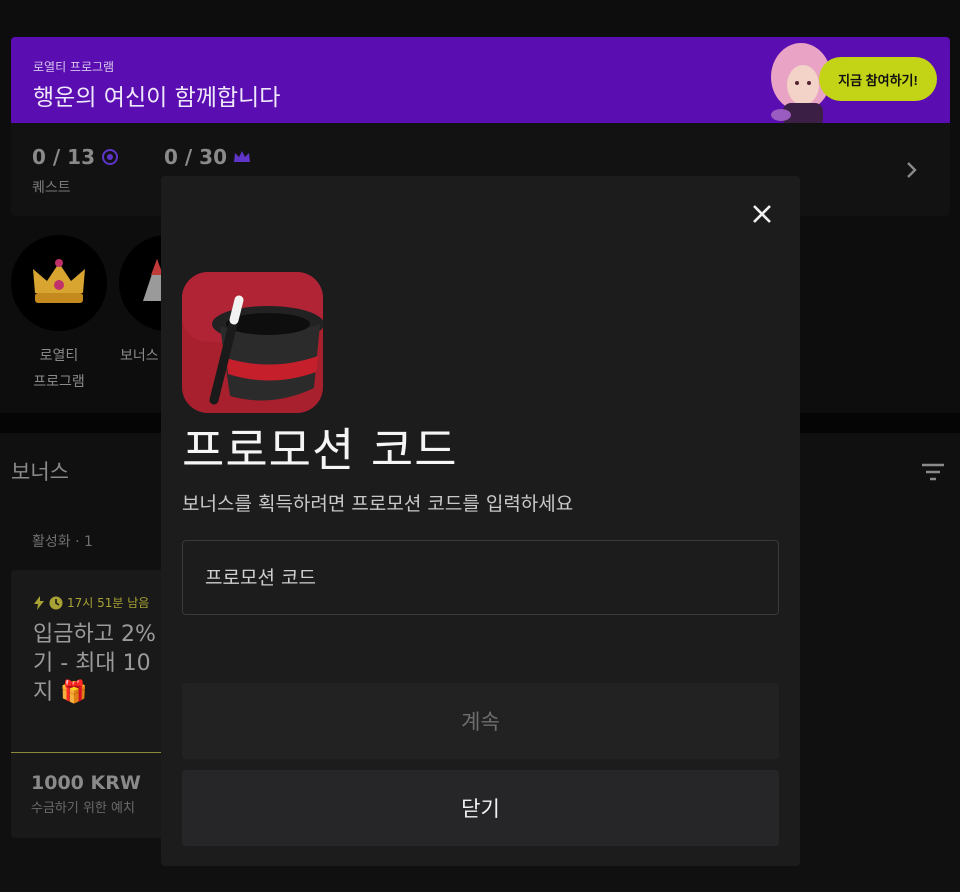 Image resolution: width=960 pixels, height=892 pixels. Describe the element at coordinates (241, 156) in the screenshot. I see `crown-small-icon` at that location.